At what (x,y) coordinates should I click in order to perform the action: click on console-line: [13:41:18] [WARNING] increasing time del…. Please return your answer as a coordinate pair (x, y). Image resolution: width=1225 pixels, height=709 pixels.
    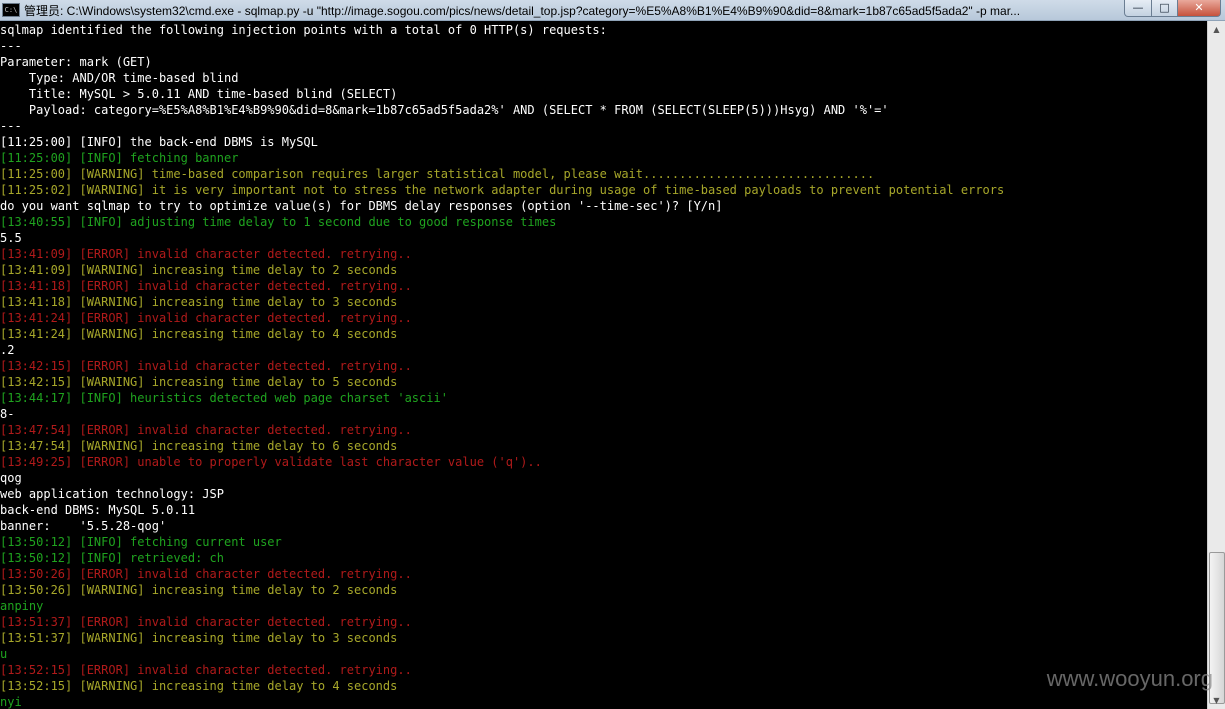
    Looking at the image, I should click on (199, 302).